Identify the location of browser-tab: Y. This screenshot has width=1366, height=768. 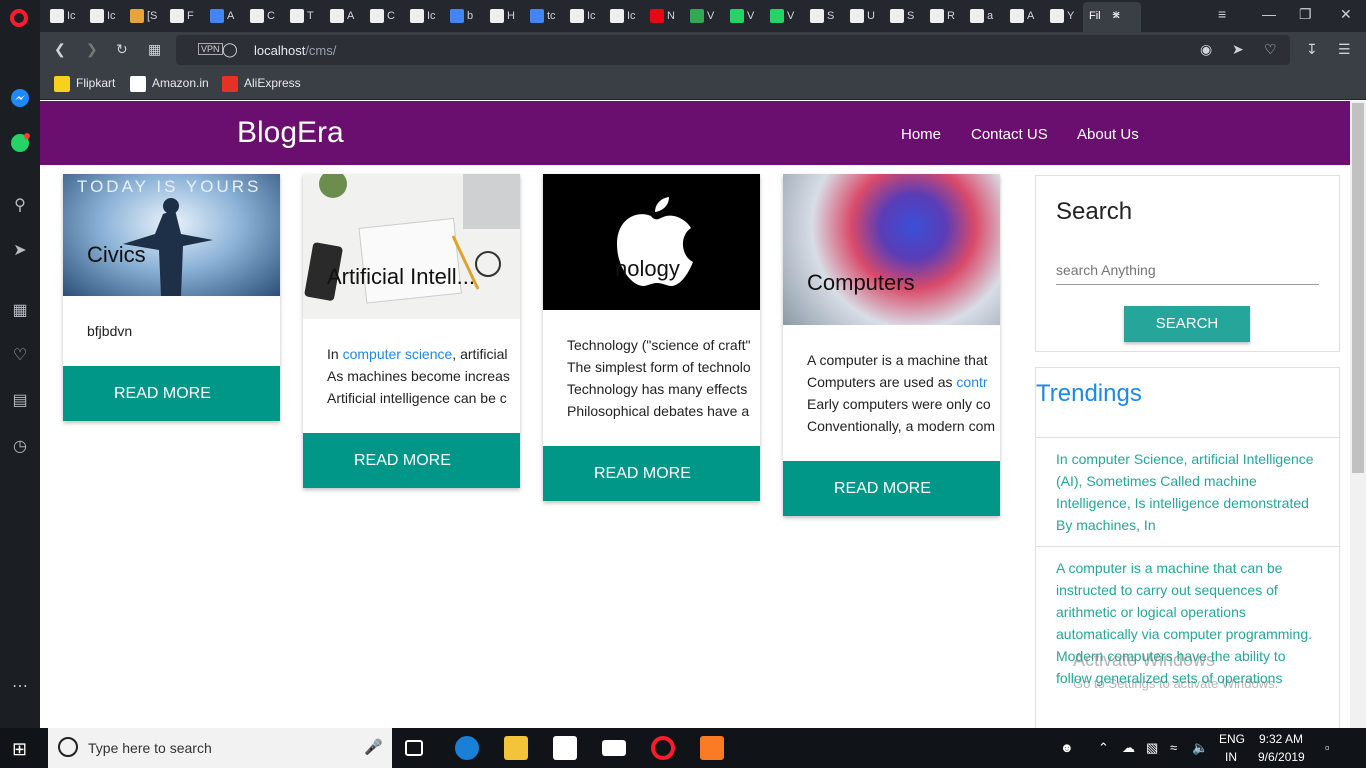
(1063, 16).